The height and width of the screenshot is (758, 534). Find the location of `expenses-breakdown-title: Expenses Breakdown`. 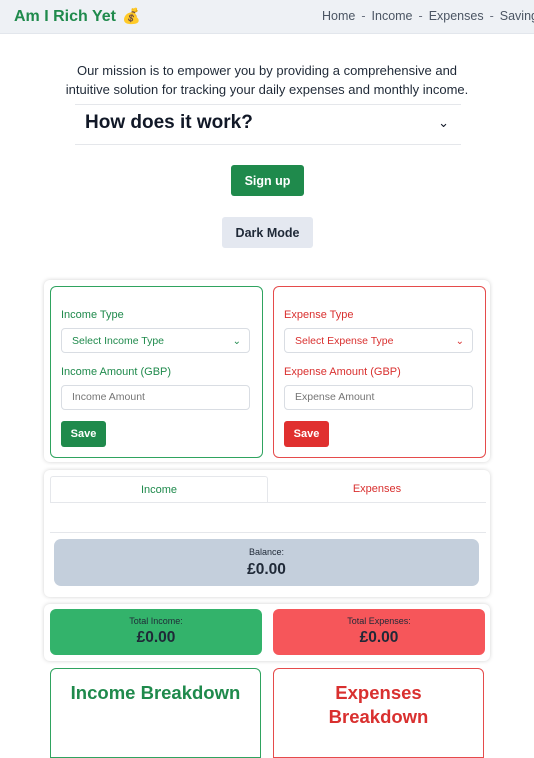

expenses-breakdown-title: Expenses Breakdown is located at coordinates (378, 704).